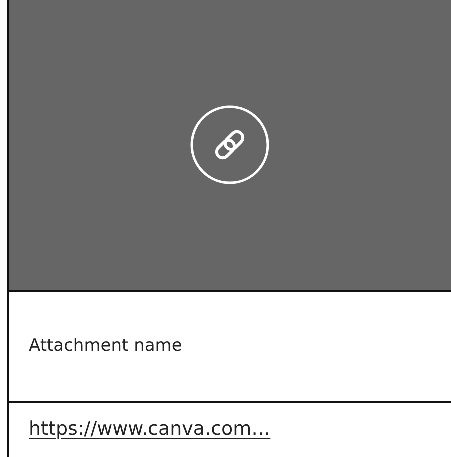  What do you see at coordinates (230, 145) in the screenshot?
I see `link-icon` at bounding box center [230, 145].